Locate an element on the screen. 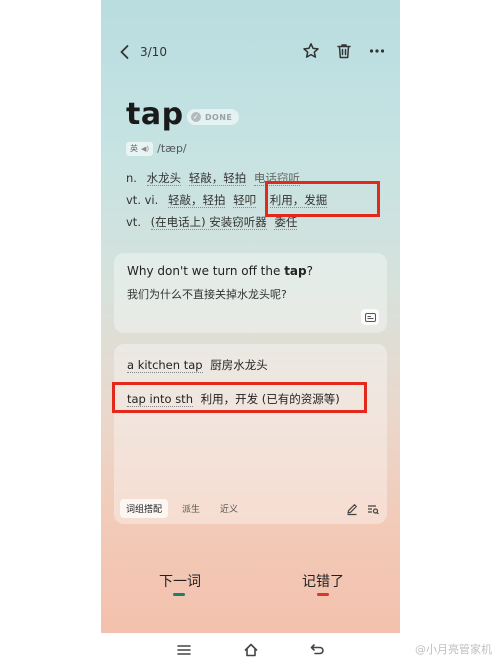 Image resolution: width=500 pixels, height=667 pixels. system-nav-bar is located at coordinates (250, 650).